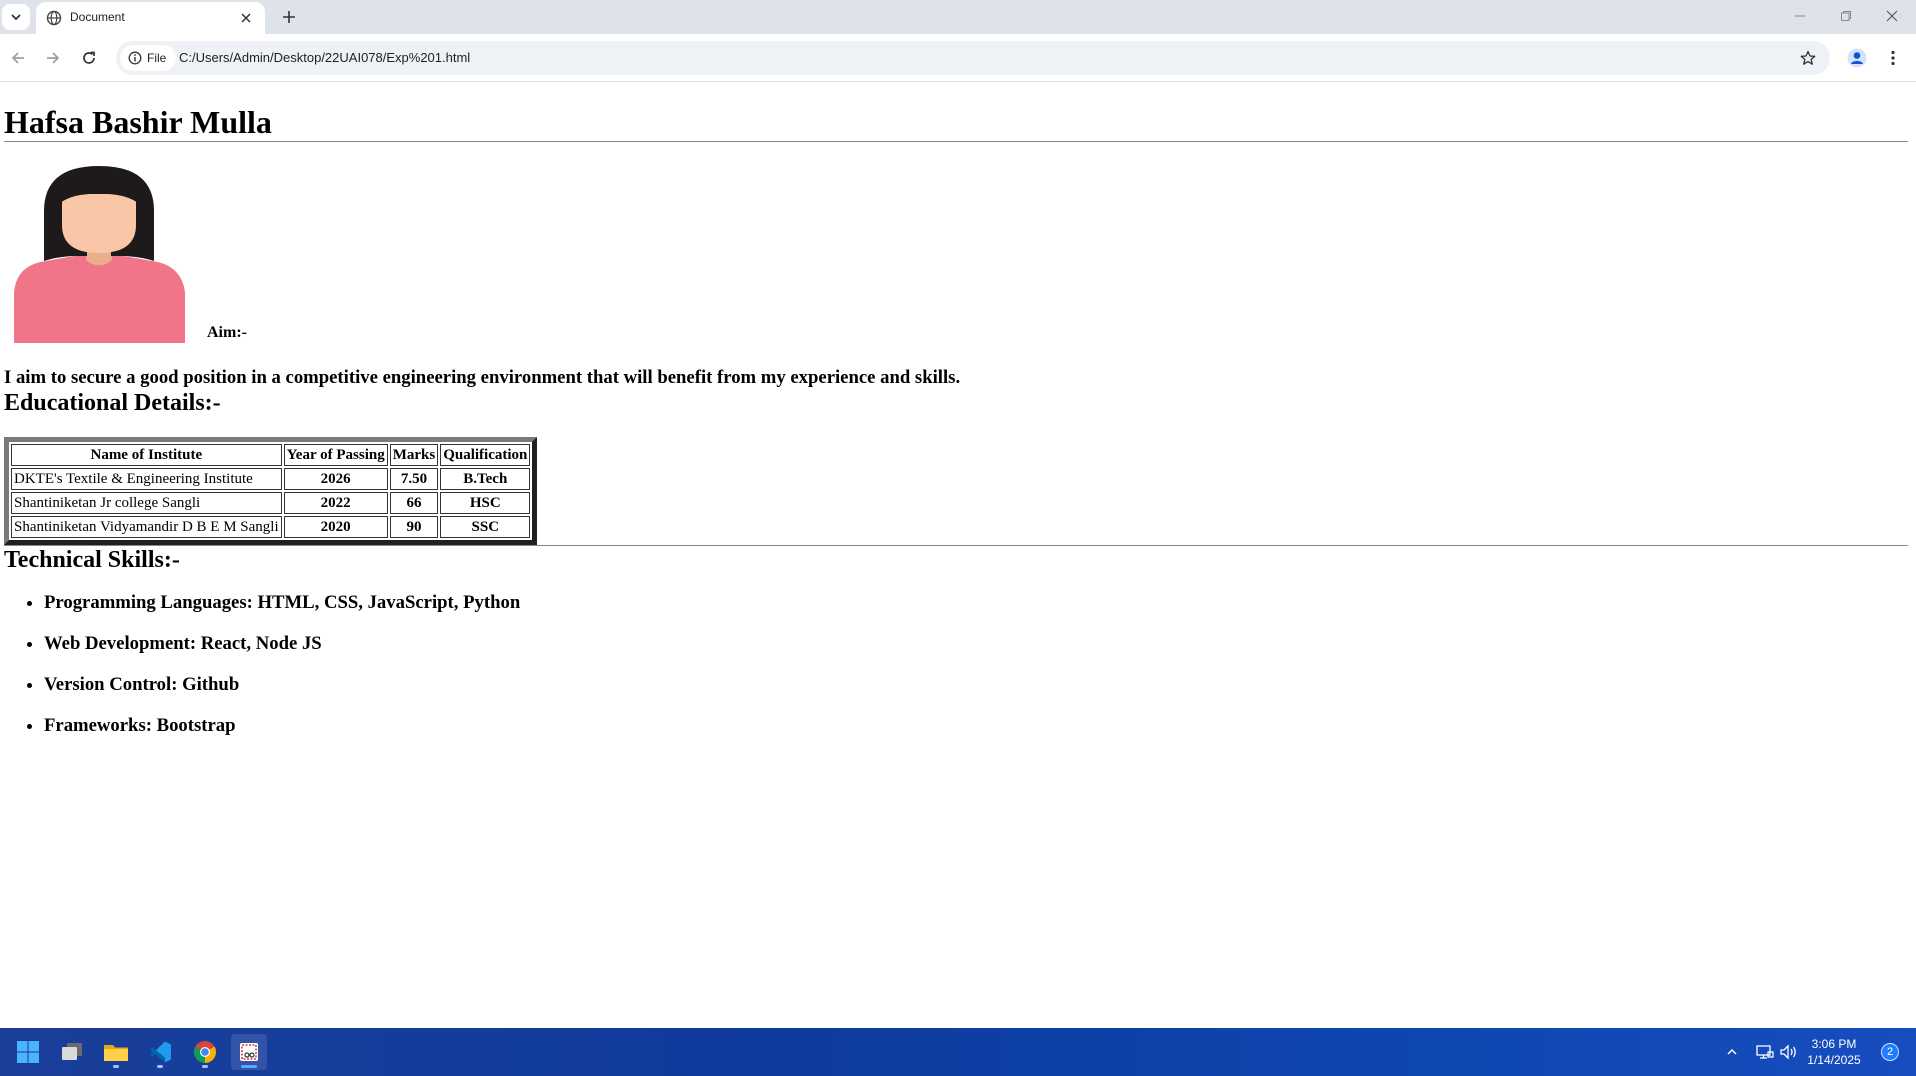 This screenshot has height=1076, width=1916. I want to click on browser-menu-button, so click(1893, 58).